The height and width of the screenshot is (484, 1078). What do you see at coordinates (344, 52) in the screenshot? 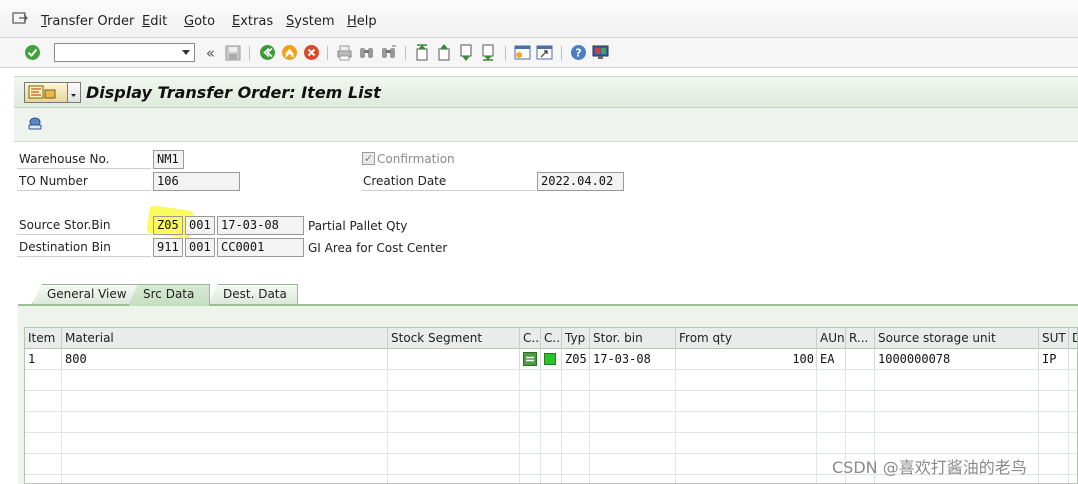
I see `print-icon` at bounding box center [344, 52].